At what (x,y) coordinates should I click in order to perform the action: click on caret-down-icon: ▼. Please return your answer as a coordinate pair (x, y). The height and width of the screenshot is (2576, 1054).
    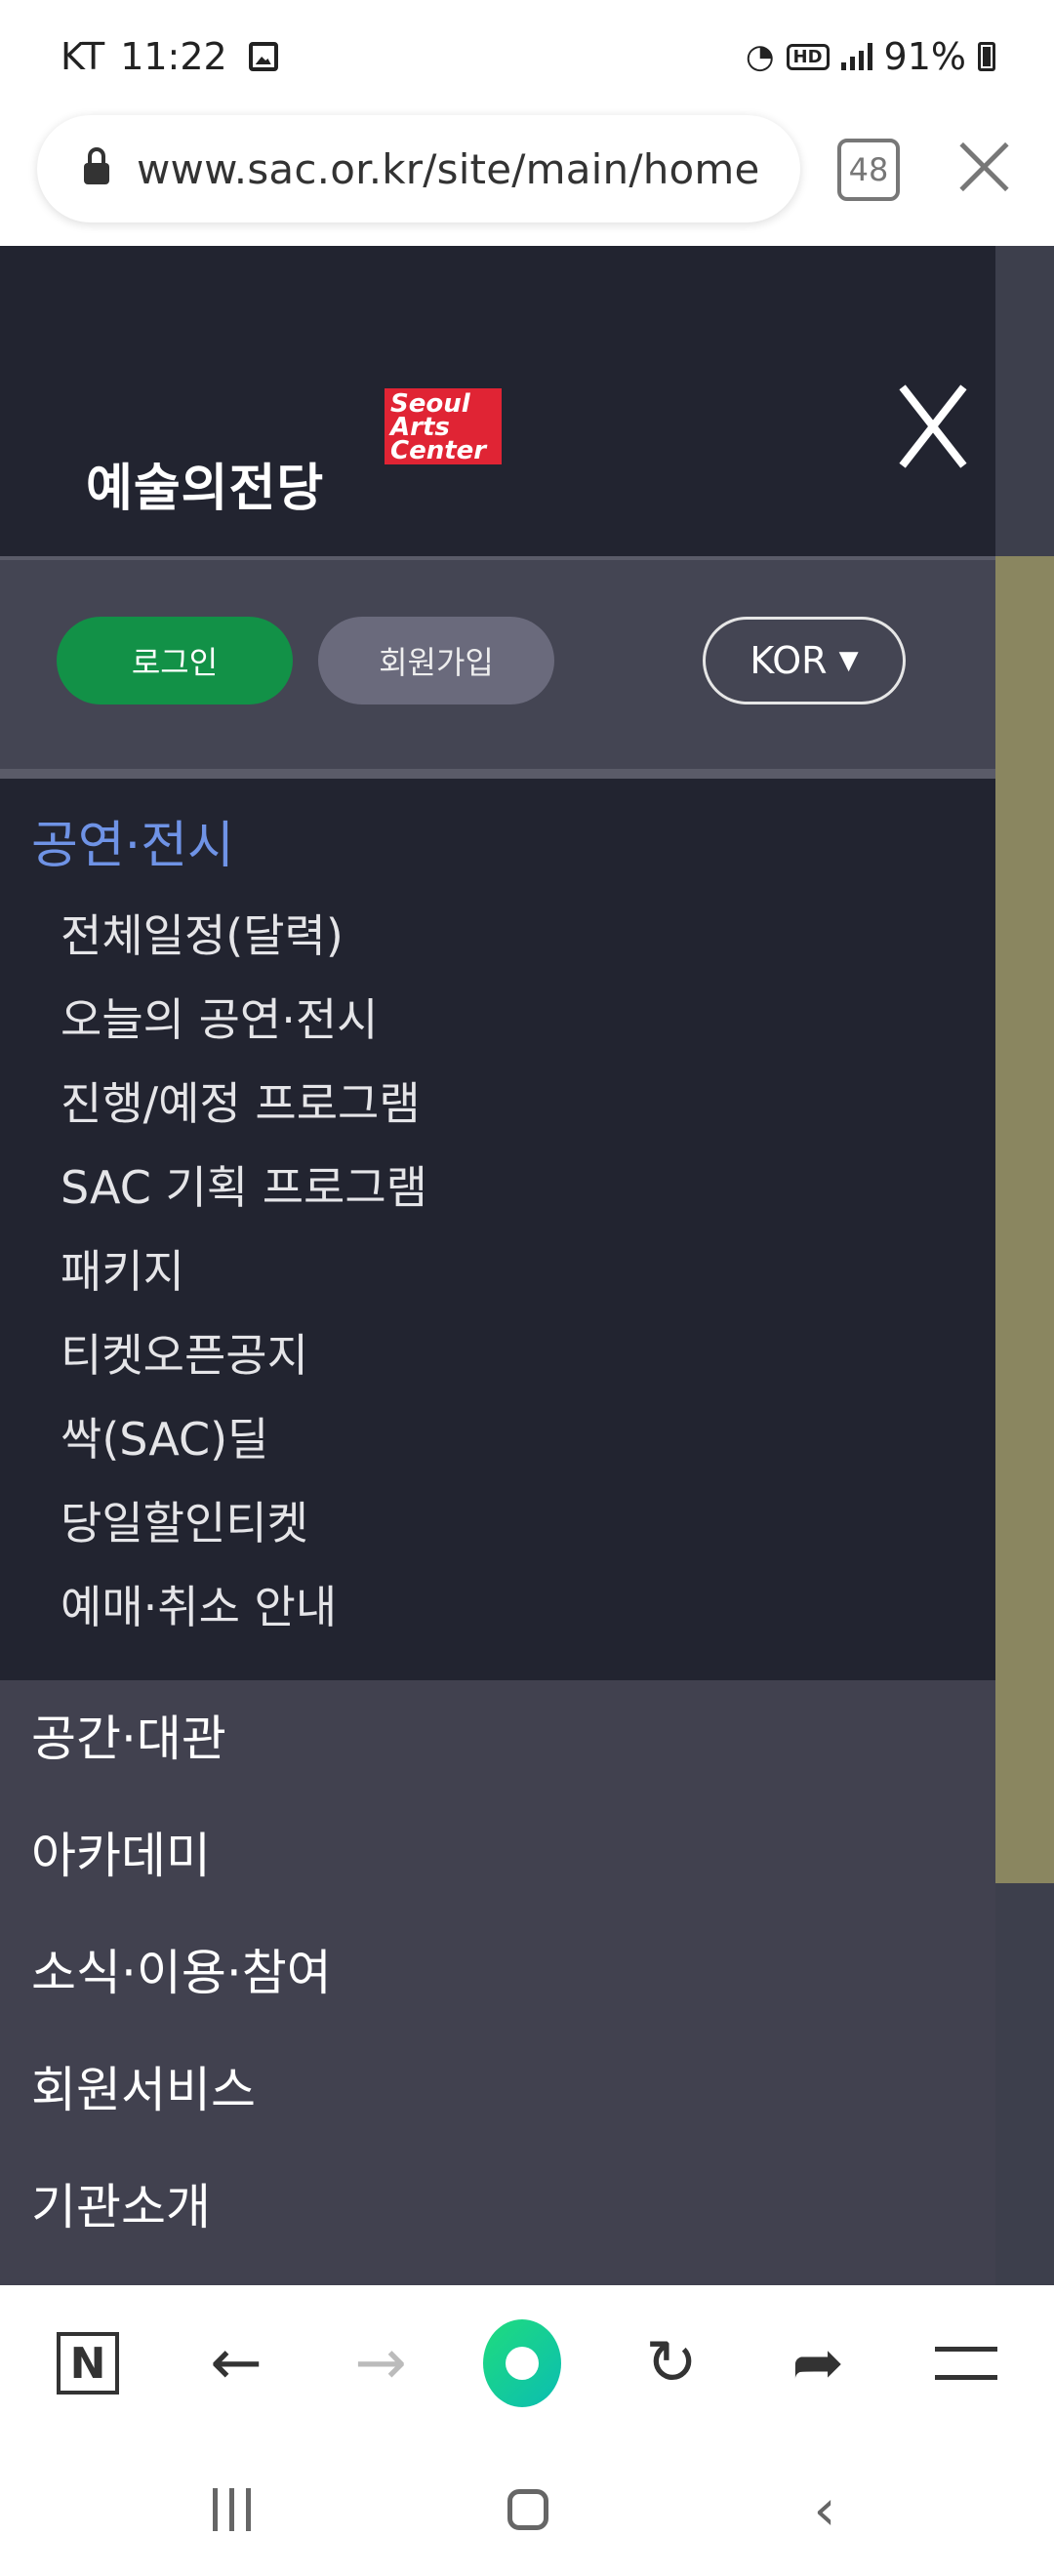
    Looking at the image, I should click on (848, 660).